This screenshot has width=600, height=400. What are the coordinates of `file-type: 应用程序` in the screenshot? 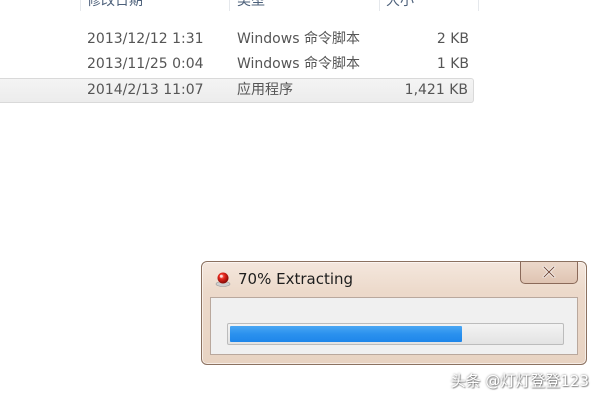 It's located at (265, 90).